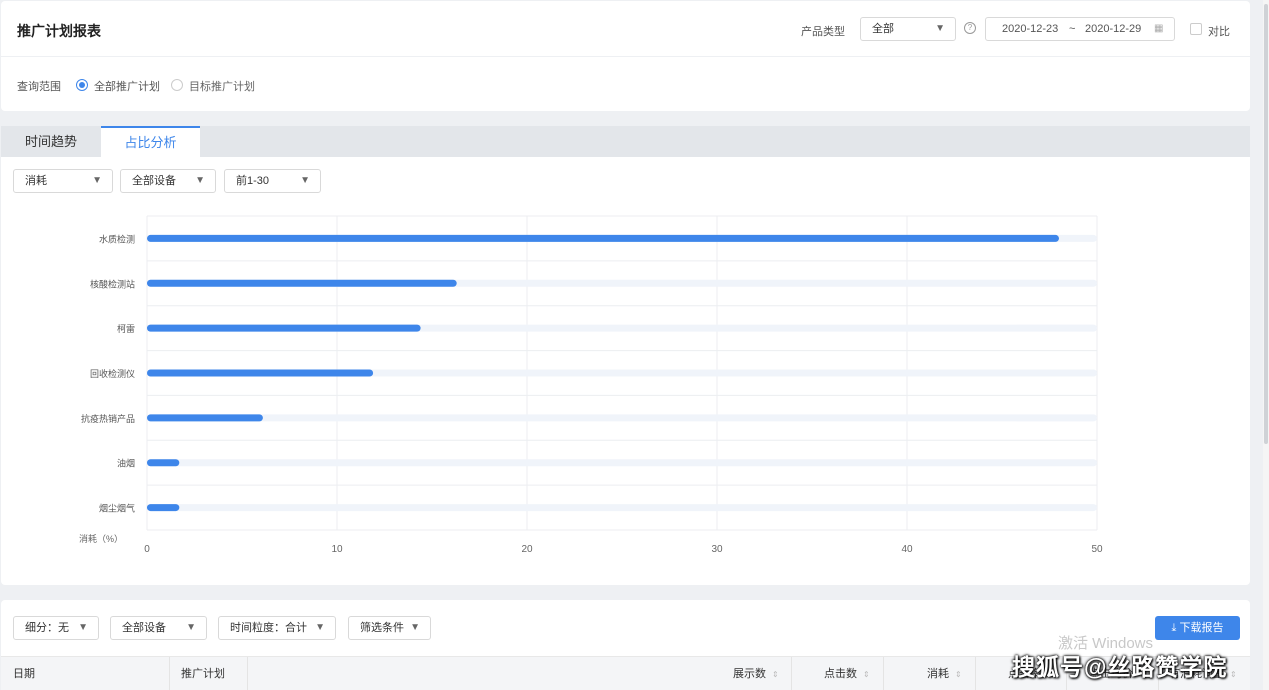 The width and height of the screenshot is (1269, 690). What do you see at coordinates (126, 328) in the screenshot?
I see `category-label: 柯雷` at bounding box center [126, 328].